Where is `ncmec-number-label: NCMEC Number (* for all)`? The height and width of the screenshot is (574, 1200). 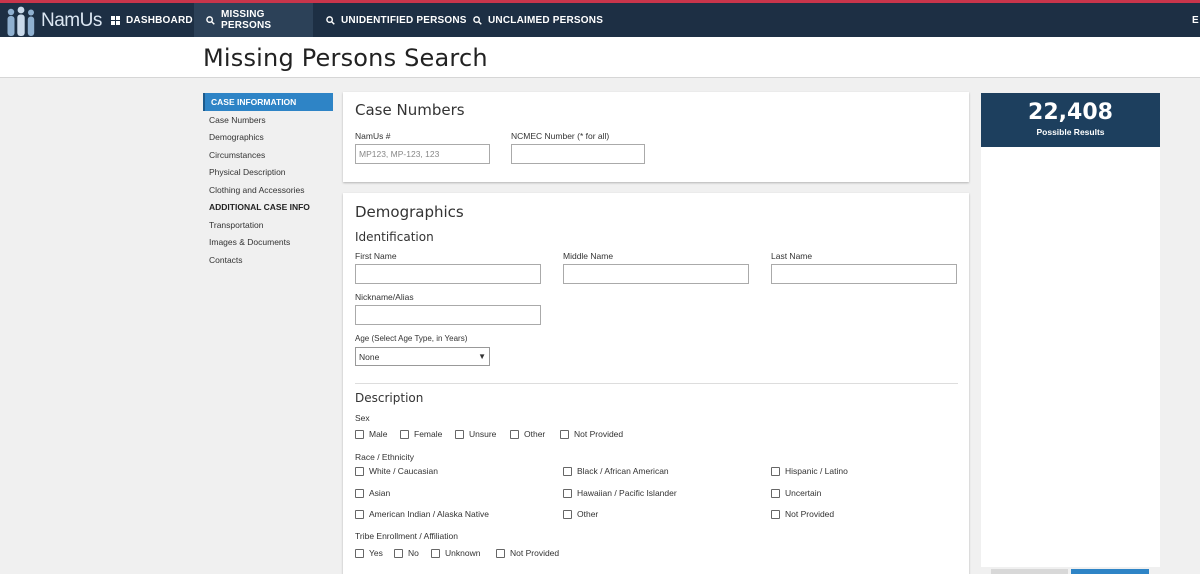
ncmec-number-label: NCMEC Number (* for all) is located at coordinates (560, 136).